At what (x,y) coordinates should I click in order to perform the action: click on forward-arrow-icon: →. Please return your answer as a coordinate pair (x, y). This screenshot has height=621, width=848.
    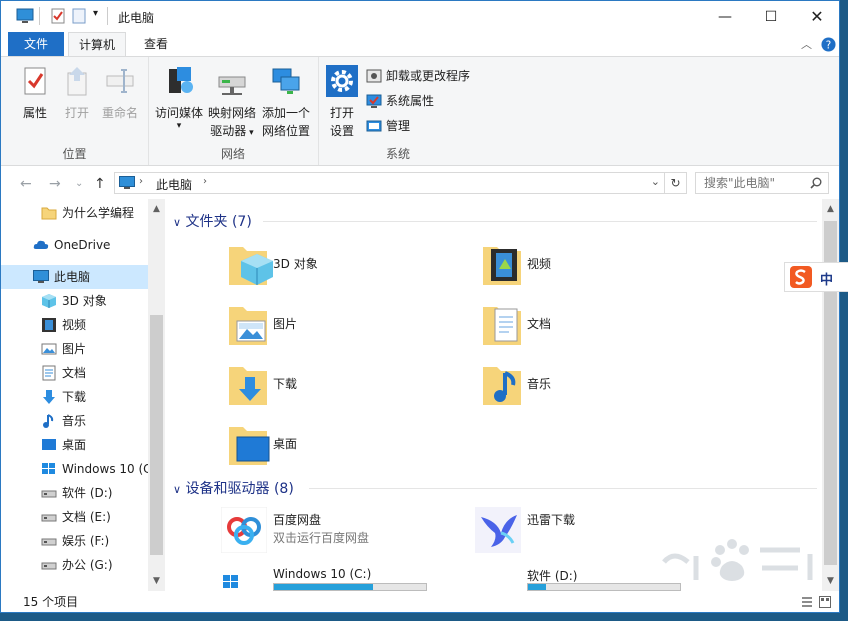
    Looking at the image, I should click on (55, 184).